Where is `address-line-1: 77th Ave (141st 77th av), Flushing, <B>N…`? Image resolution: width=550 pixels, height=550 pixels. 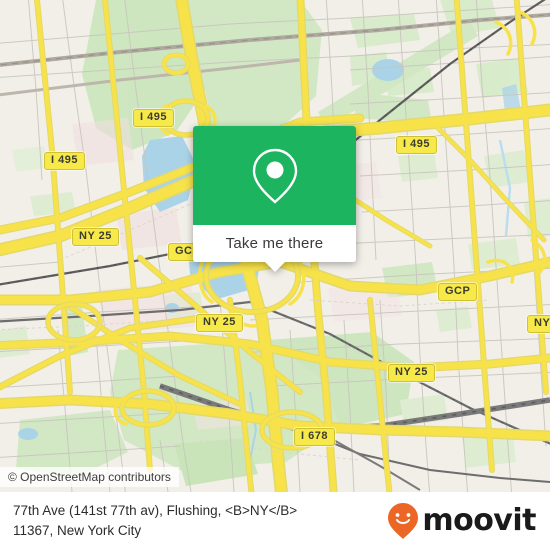
address-line-1: 77th Ave (141st 77th av), Flushing, <B>N… is located at coordinates (155, 511).